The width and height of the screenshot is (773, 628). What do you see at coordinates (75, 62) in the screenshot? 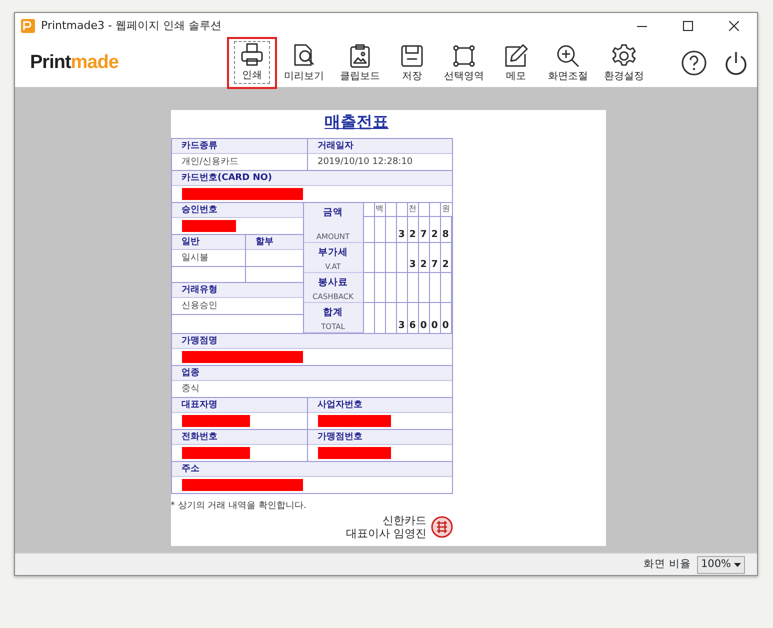
I see `logo: Printmade` at bounding box center [75, 62].